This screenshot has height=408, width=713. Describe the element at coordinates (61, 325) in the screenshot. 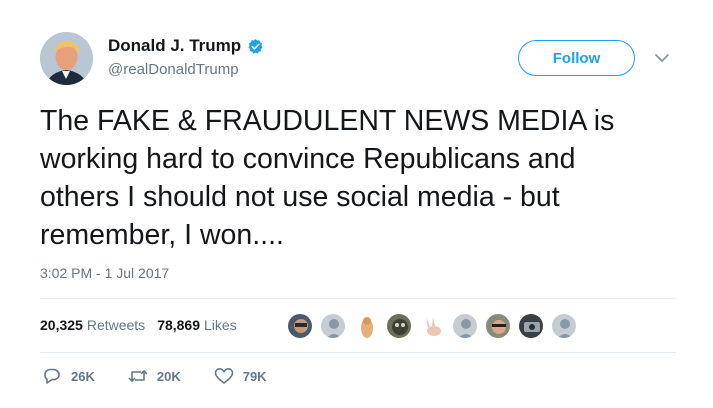

I see `retweets-count: 20,325` at that location.